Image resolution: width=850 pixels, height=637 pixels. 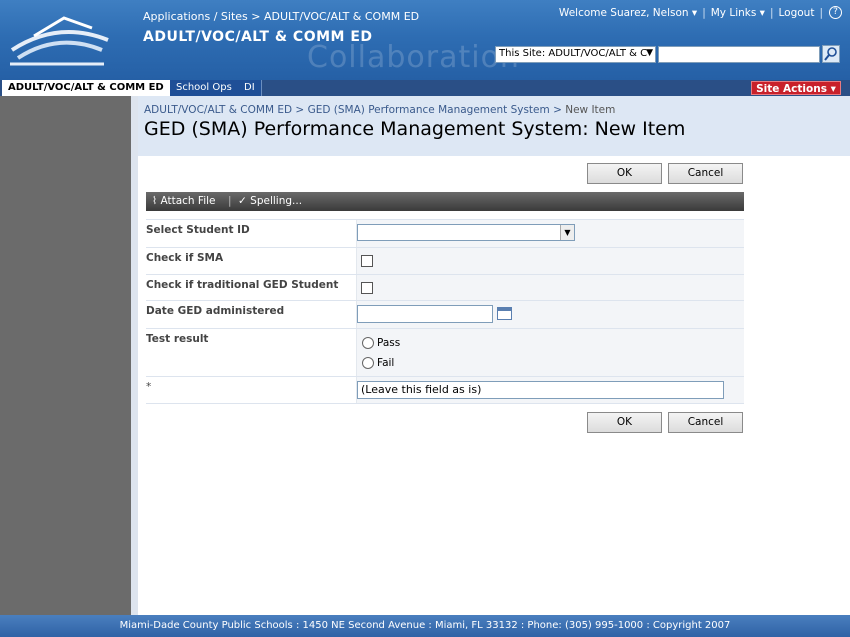 What do you see at coordinates (624, 422) in the screenshot?
I see `ok-button-bottom: OK` at bounding box center [624, 422].